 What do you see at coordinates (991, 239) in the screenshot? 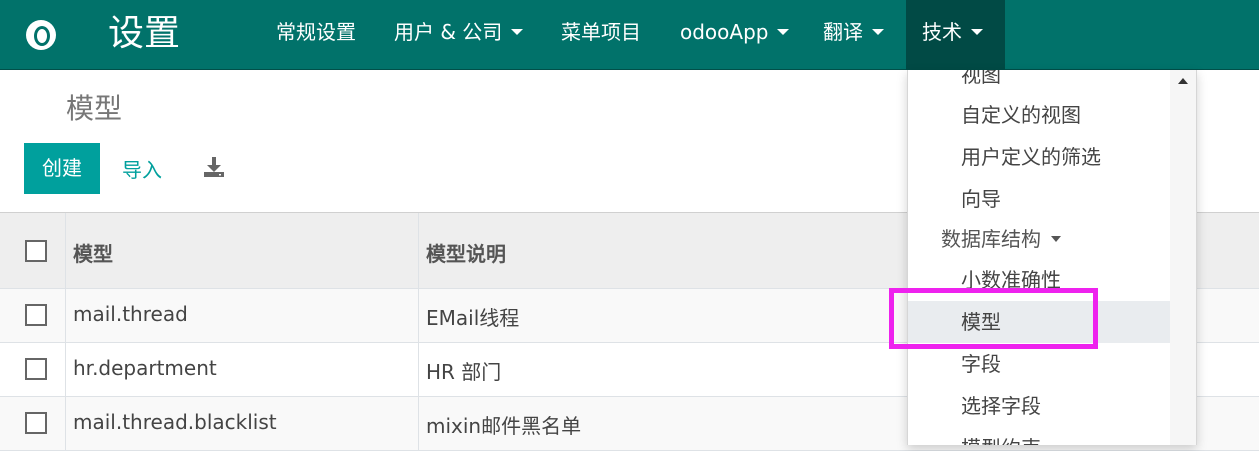
I see `menu-section-label: 数据库结构` at bounding box center [991, 239].